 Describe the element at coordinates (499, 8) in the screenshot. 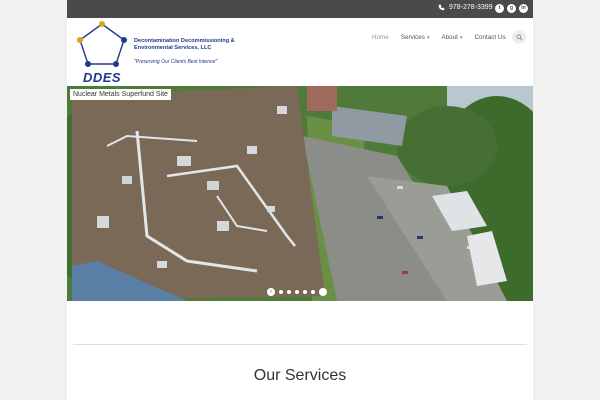

I see `twitter-icon: t` at that location.